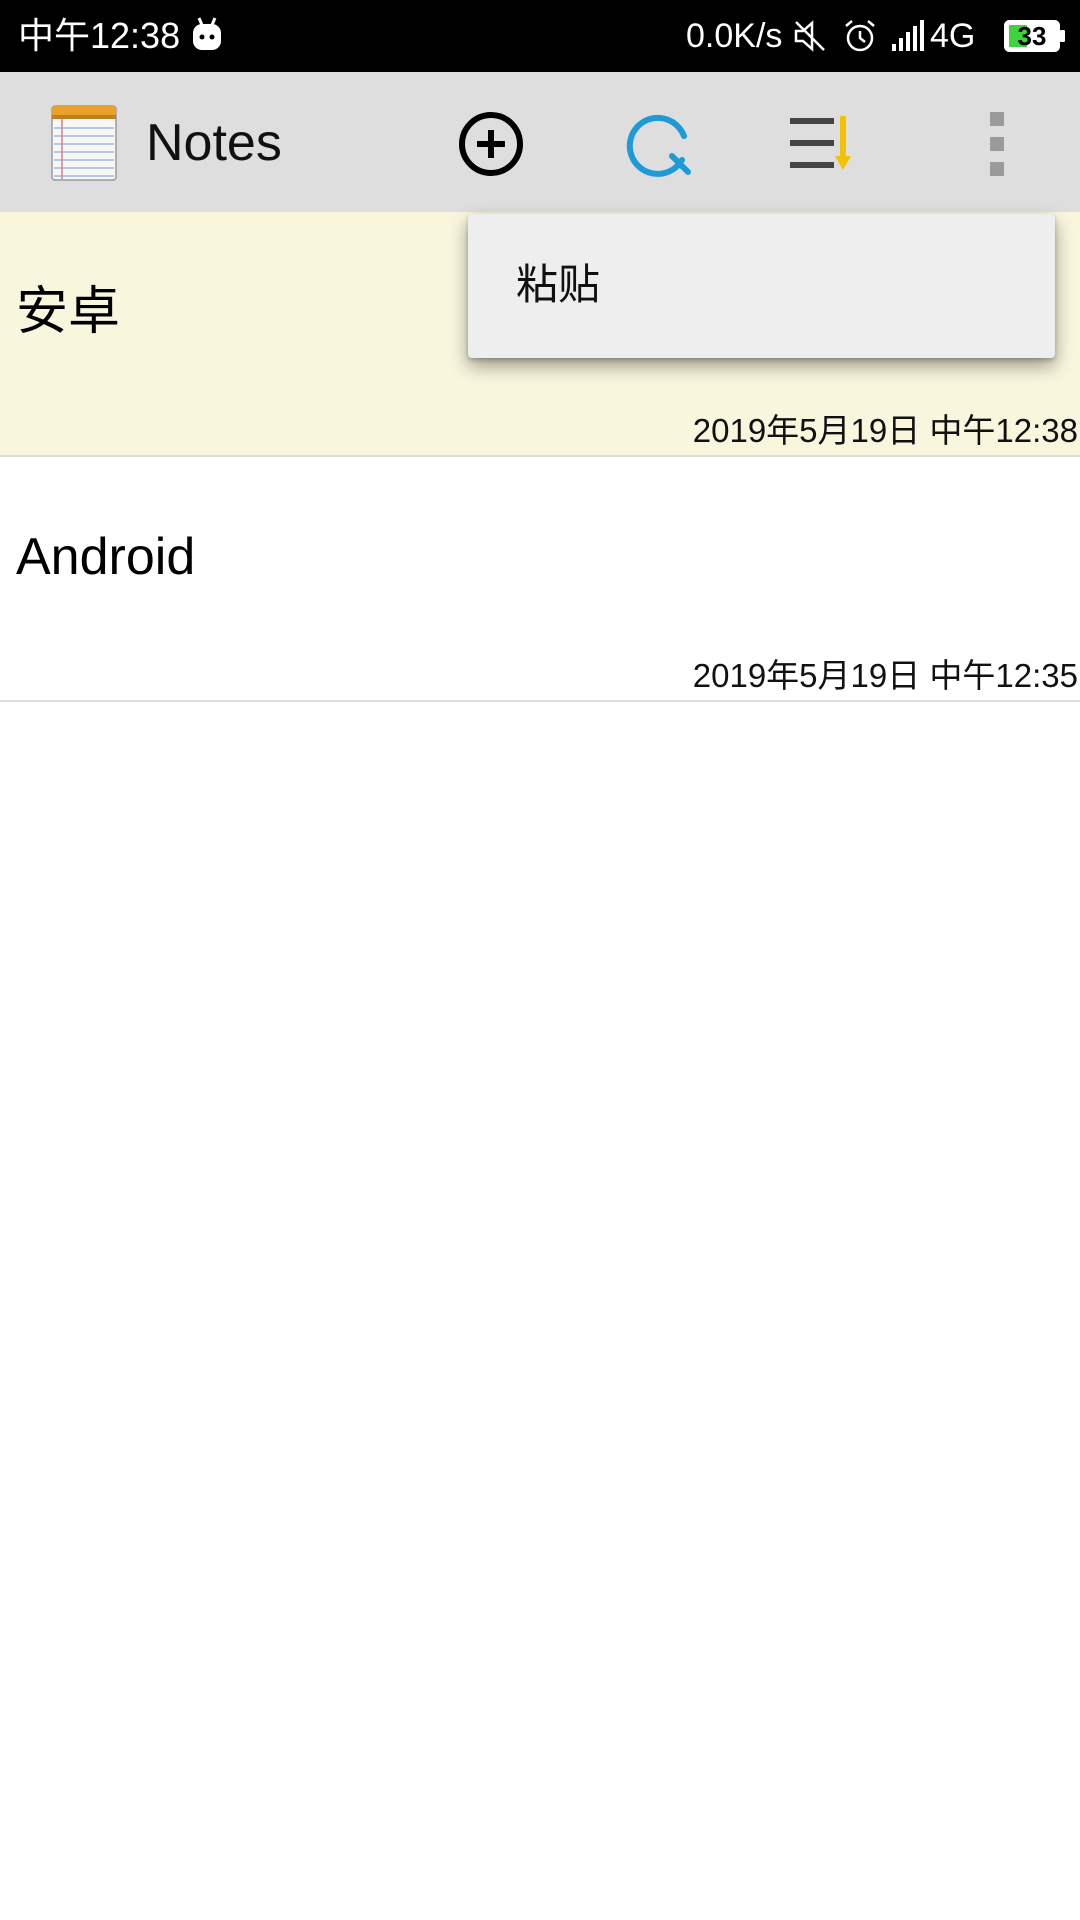 The width and height of the screenshot is (1080, 1920). I want to click on signal-icon, so click(908, 35).